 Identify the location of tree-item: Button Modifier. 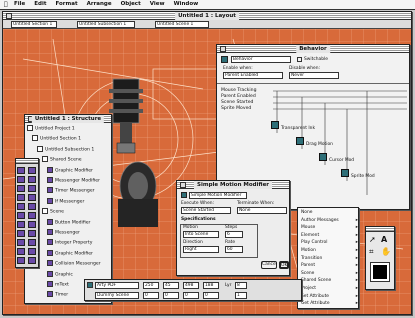
(68, 222).